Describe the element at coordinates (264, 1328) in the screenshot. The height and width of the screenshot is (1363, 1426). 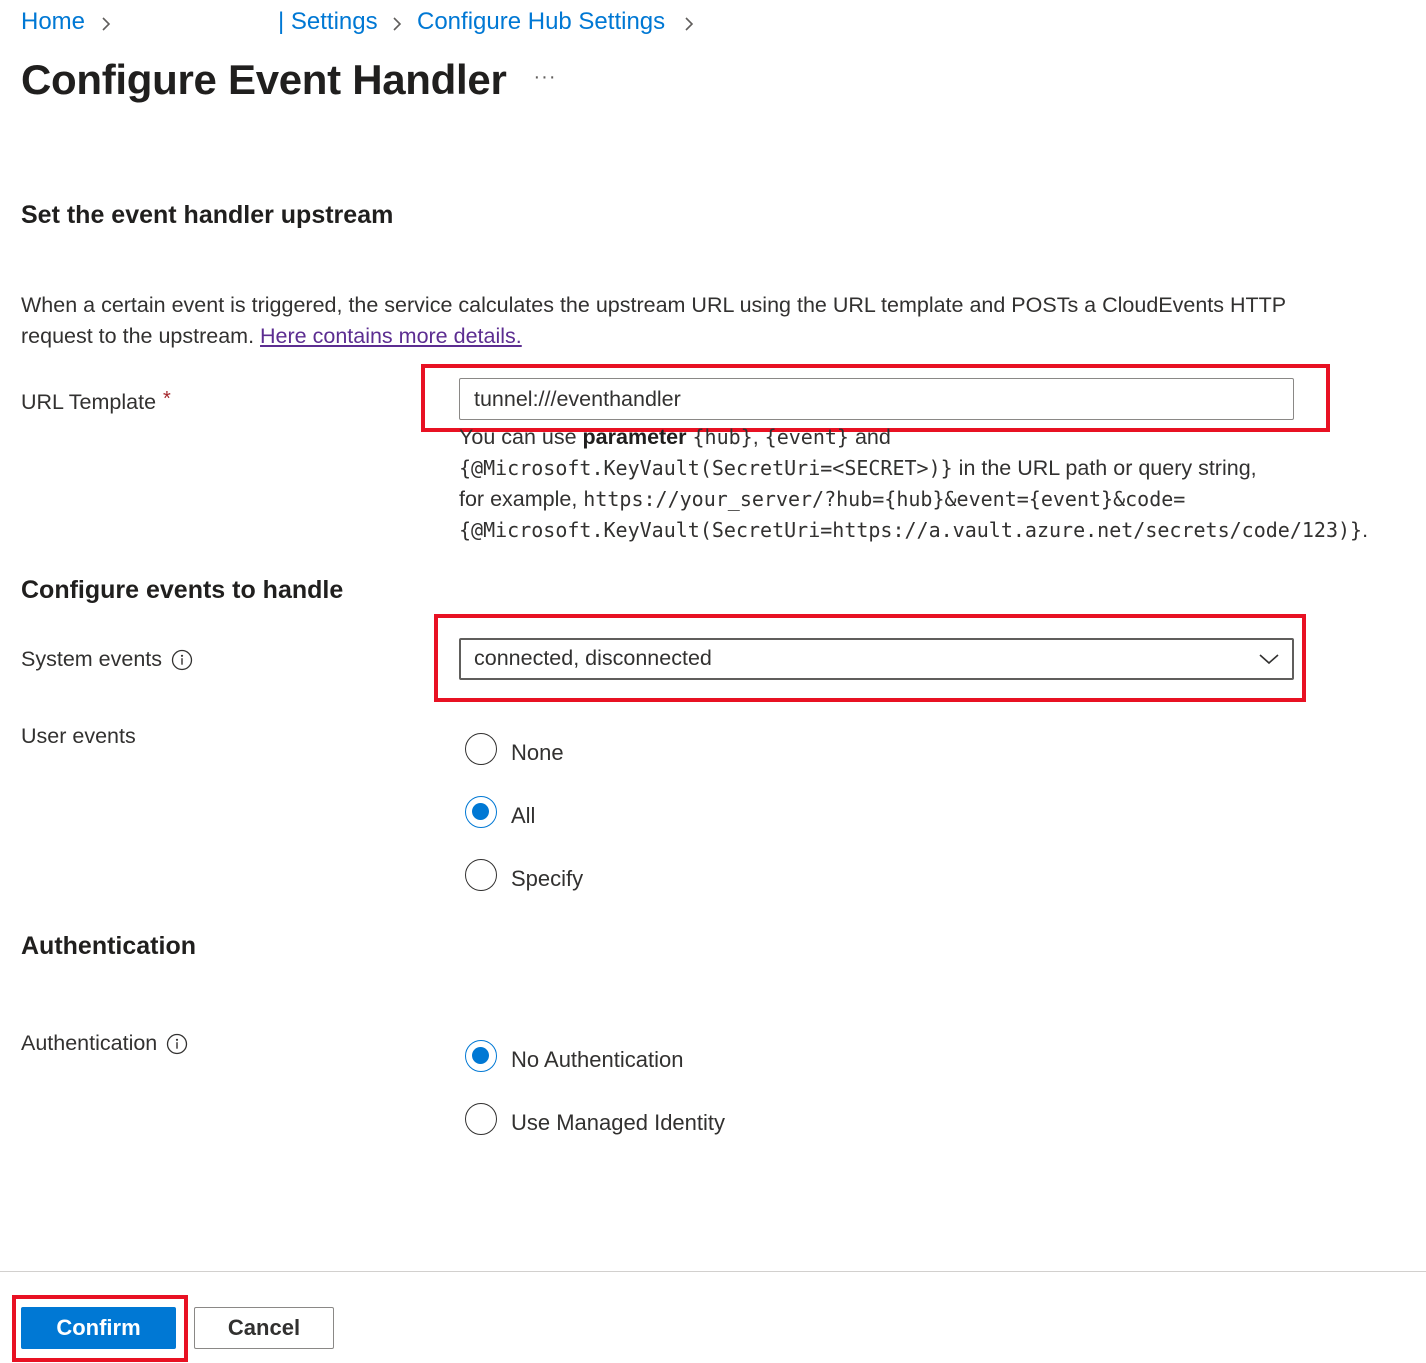
I see `cancel-button: Cancel` at that location.